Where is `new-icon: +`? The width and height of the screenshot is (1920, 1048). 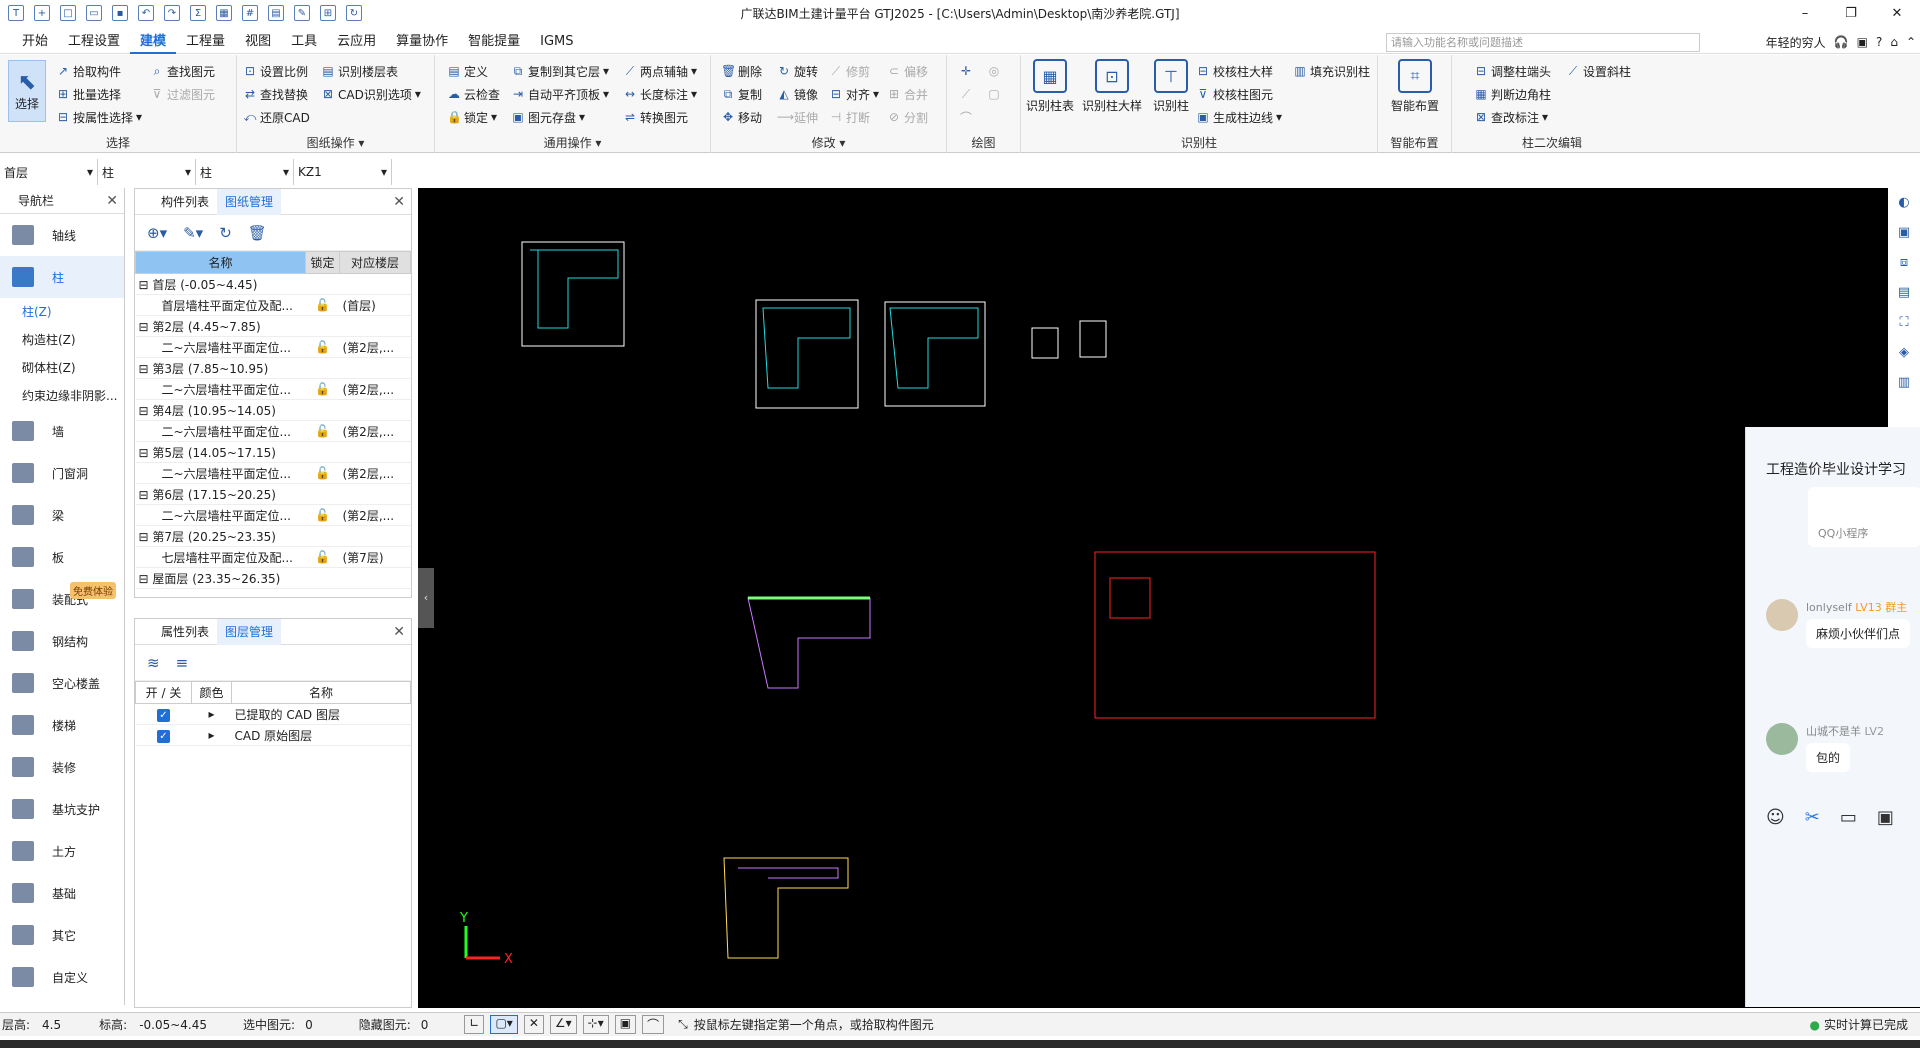
new-icon: + is located at coordinates (42, 13).